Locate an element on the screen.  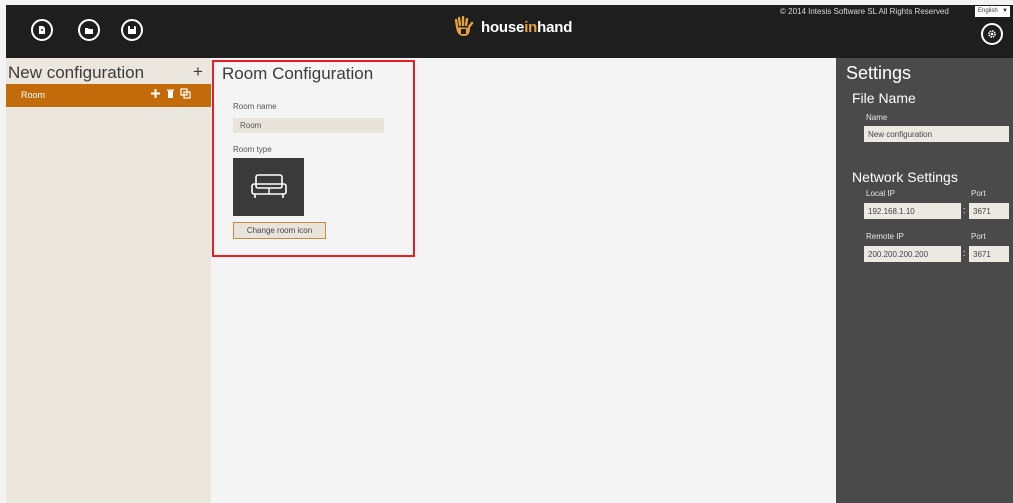
add-room-button: + is located at coordinates (198, 72).